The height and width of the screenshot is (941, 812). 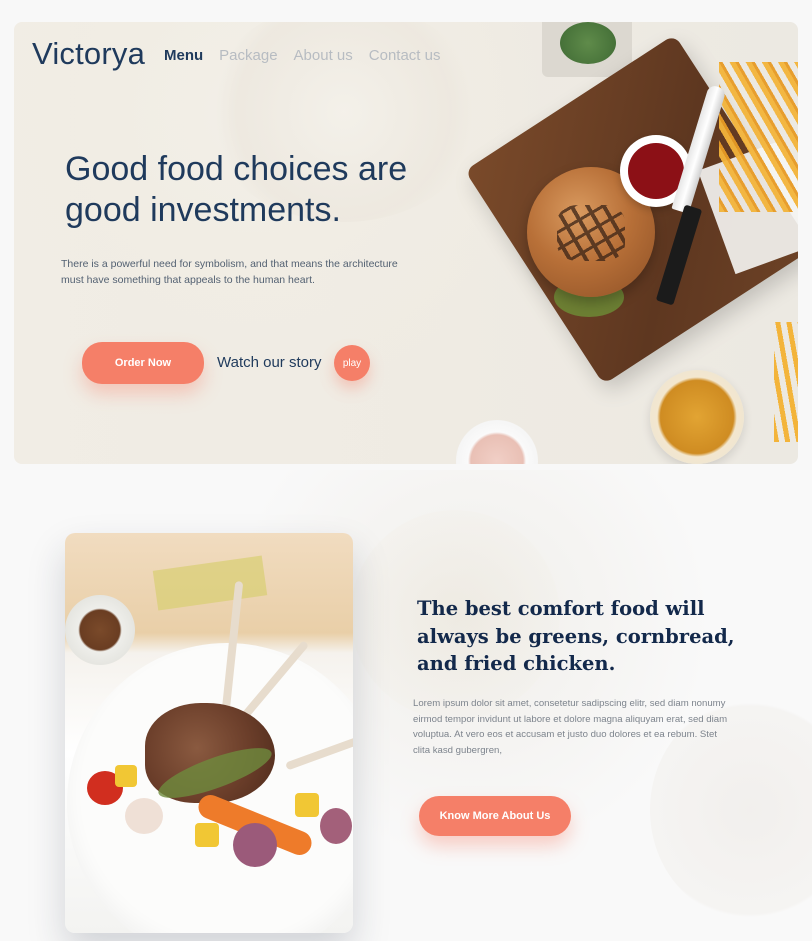 What do you see at coordinates (495, 816) in the screenshot?
I see `know-more-button: Know More About Us` at bounding box center [495, 816].